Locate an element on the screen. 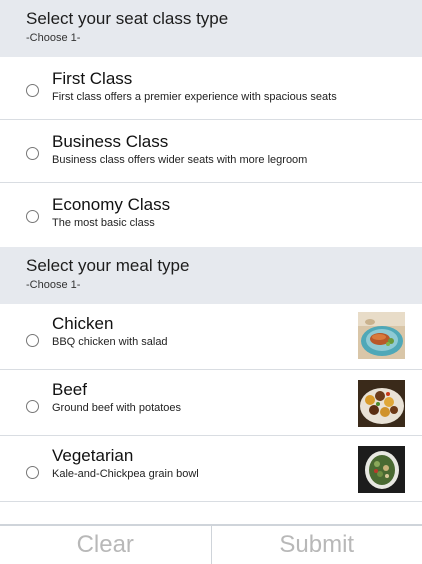 This screenshot has width=422, height=564. option-label: Business Class is located at coordinates (110, 141).